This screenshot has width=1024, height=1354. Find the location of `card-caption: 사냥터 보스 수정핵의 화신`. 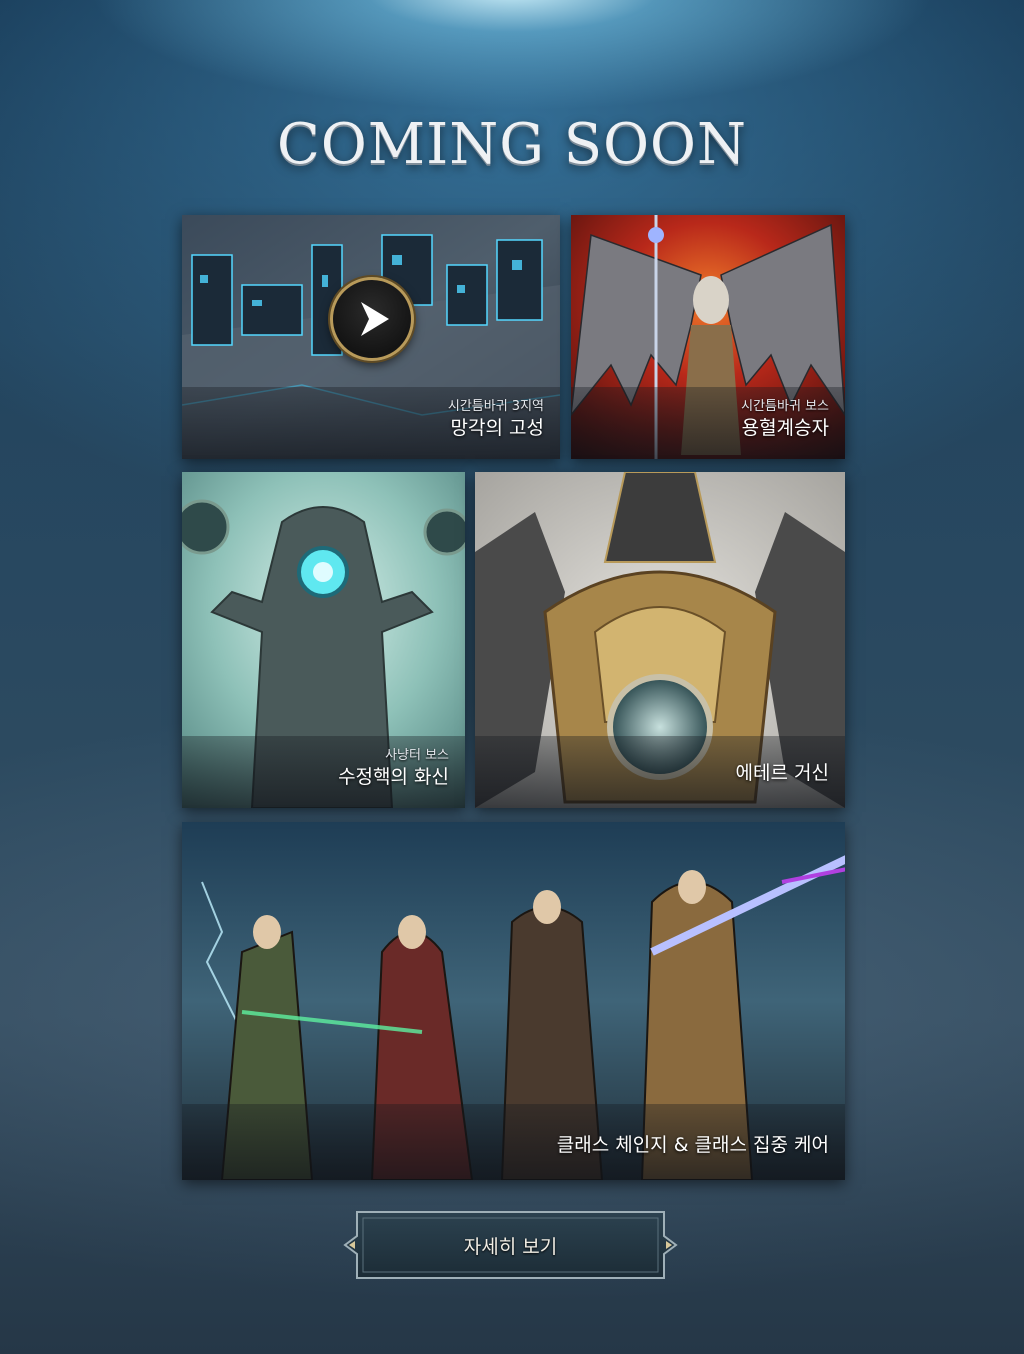

card-caption: 사냥터 보스 수정핵의 화신 is located at coordinates (323, 772).